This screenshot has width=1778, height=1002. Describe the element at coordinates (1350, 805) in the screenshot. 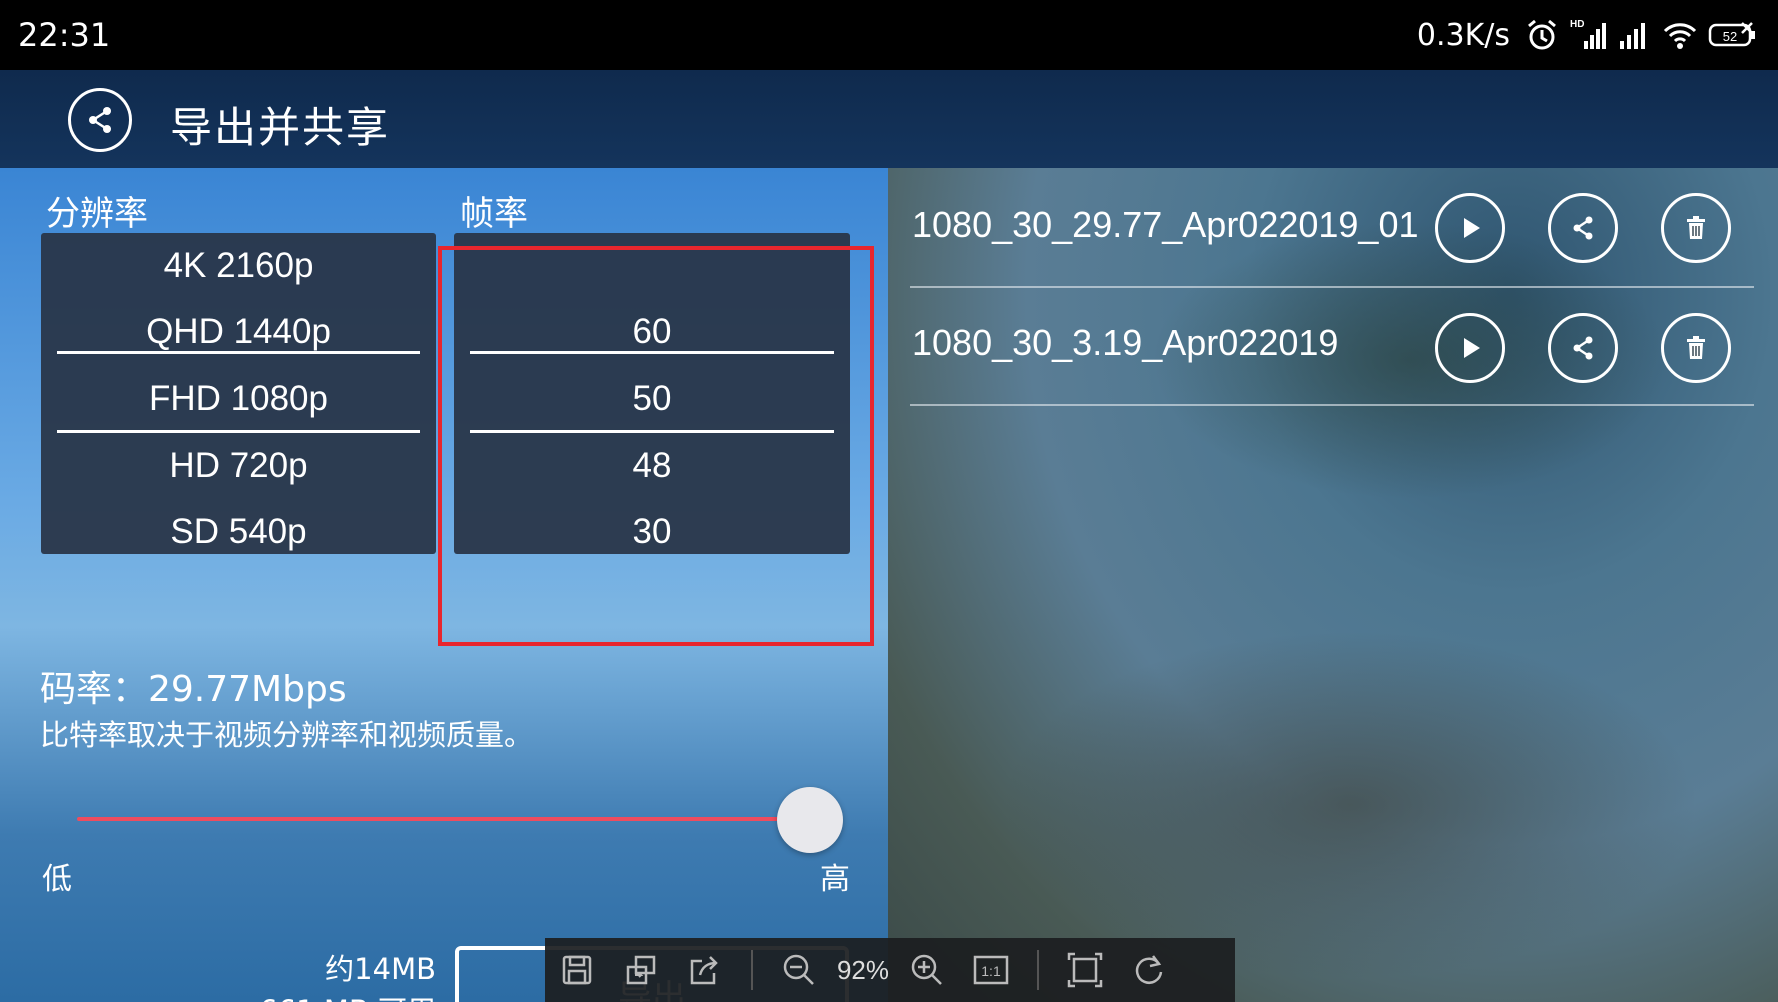

I see `background-blur` at that location.